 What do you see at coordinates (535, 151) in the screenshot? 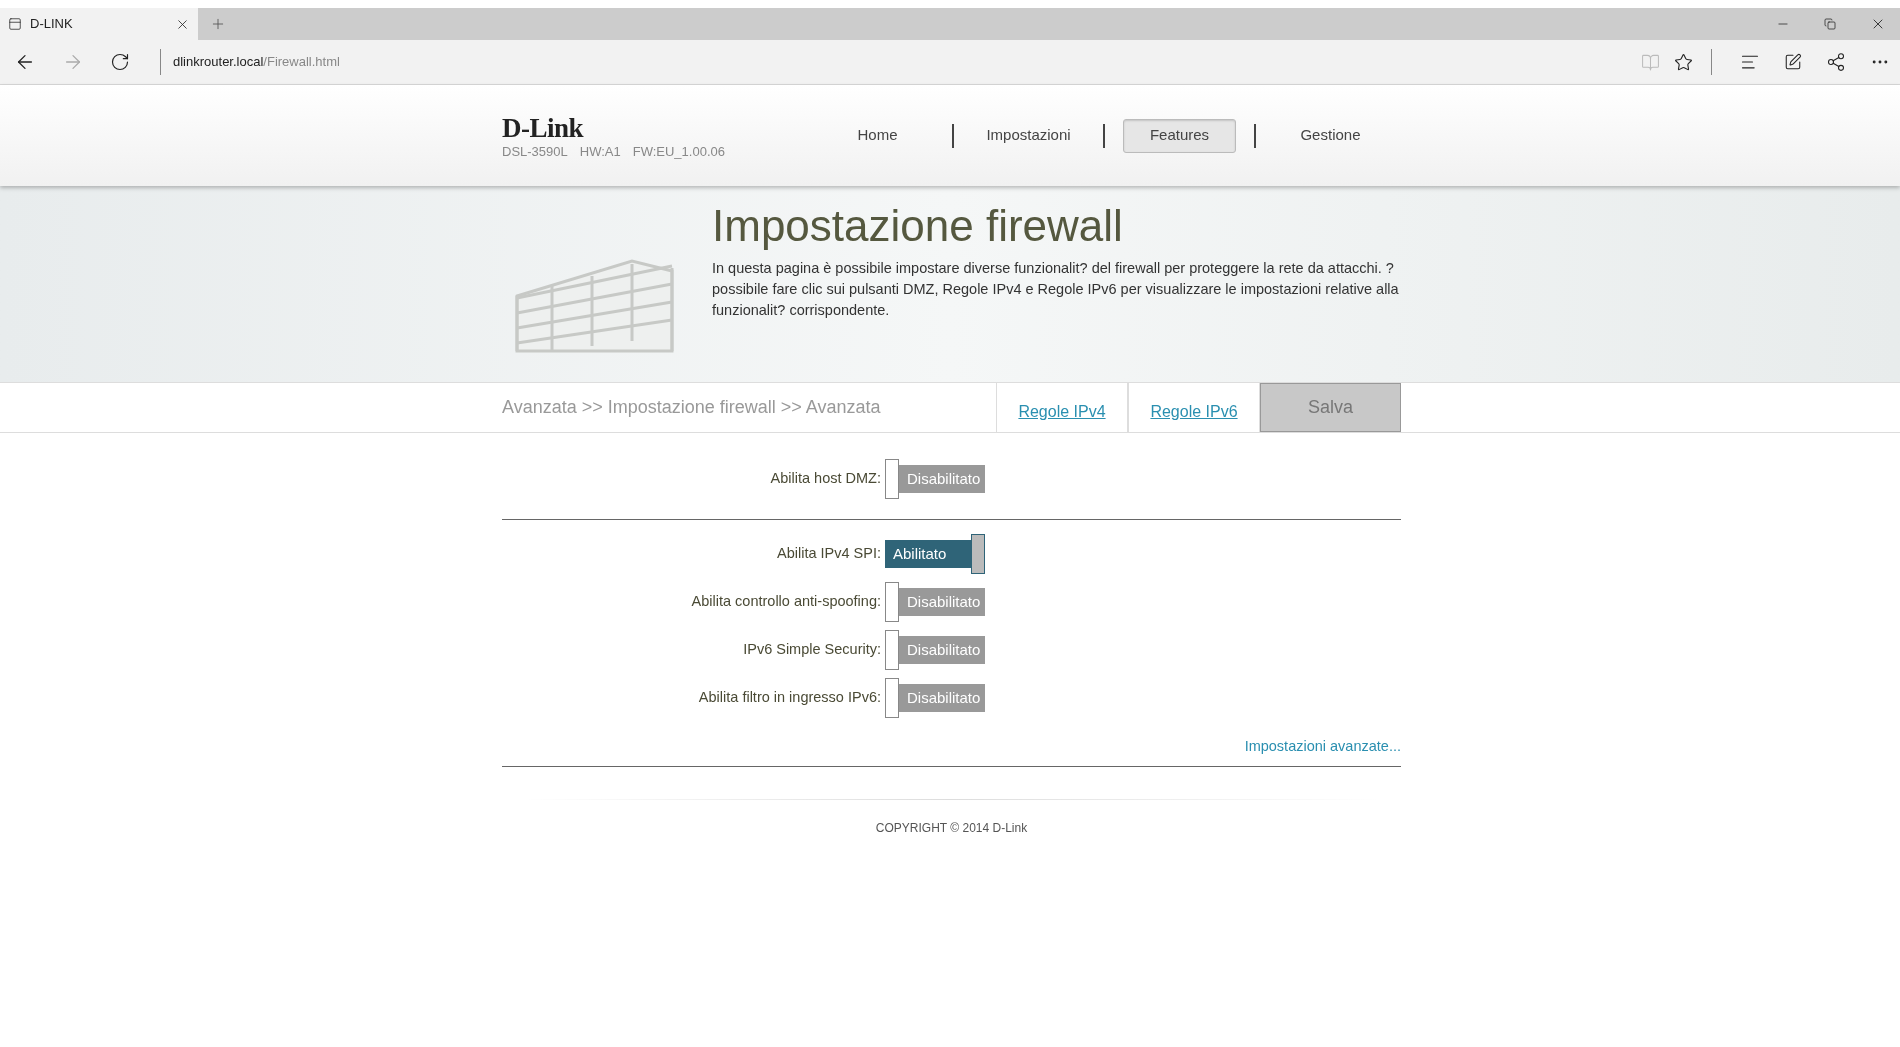
I see `model-text: DSL-3590L` at bounding box center [535, 151].